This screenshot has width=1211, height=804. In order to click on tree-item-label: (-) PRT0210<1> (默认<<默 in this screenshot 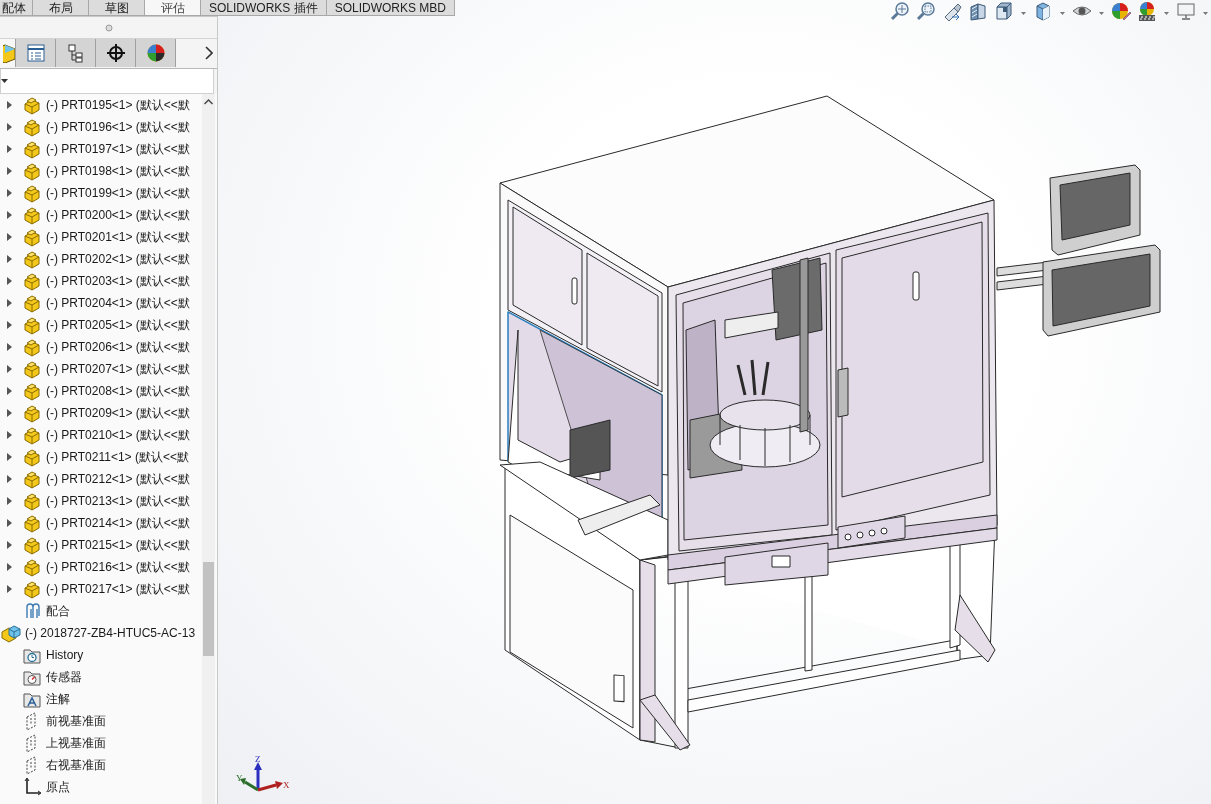, I will do `click(118, 435)`.